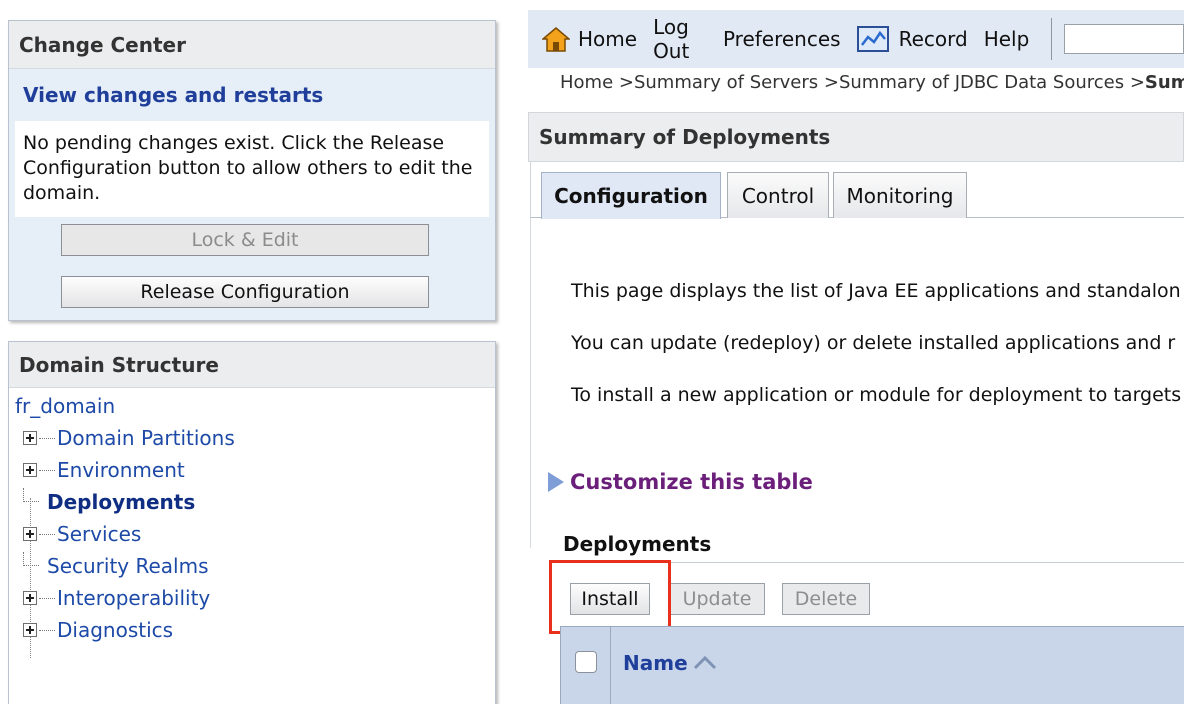 This screenshot has height=704, width=1184. I want to click on customize-table-label: Customize this table, so click(691, 482).